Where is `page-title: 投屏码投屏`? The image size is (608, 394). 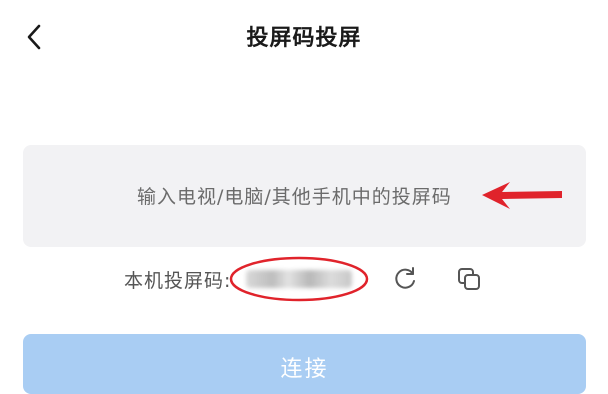
page-title: 投屏码投屏 is located at coordinates (304, 38).